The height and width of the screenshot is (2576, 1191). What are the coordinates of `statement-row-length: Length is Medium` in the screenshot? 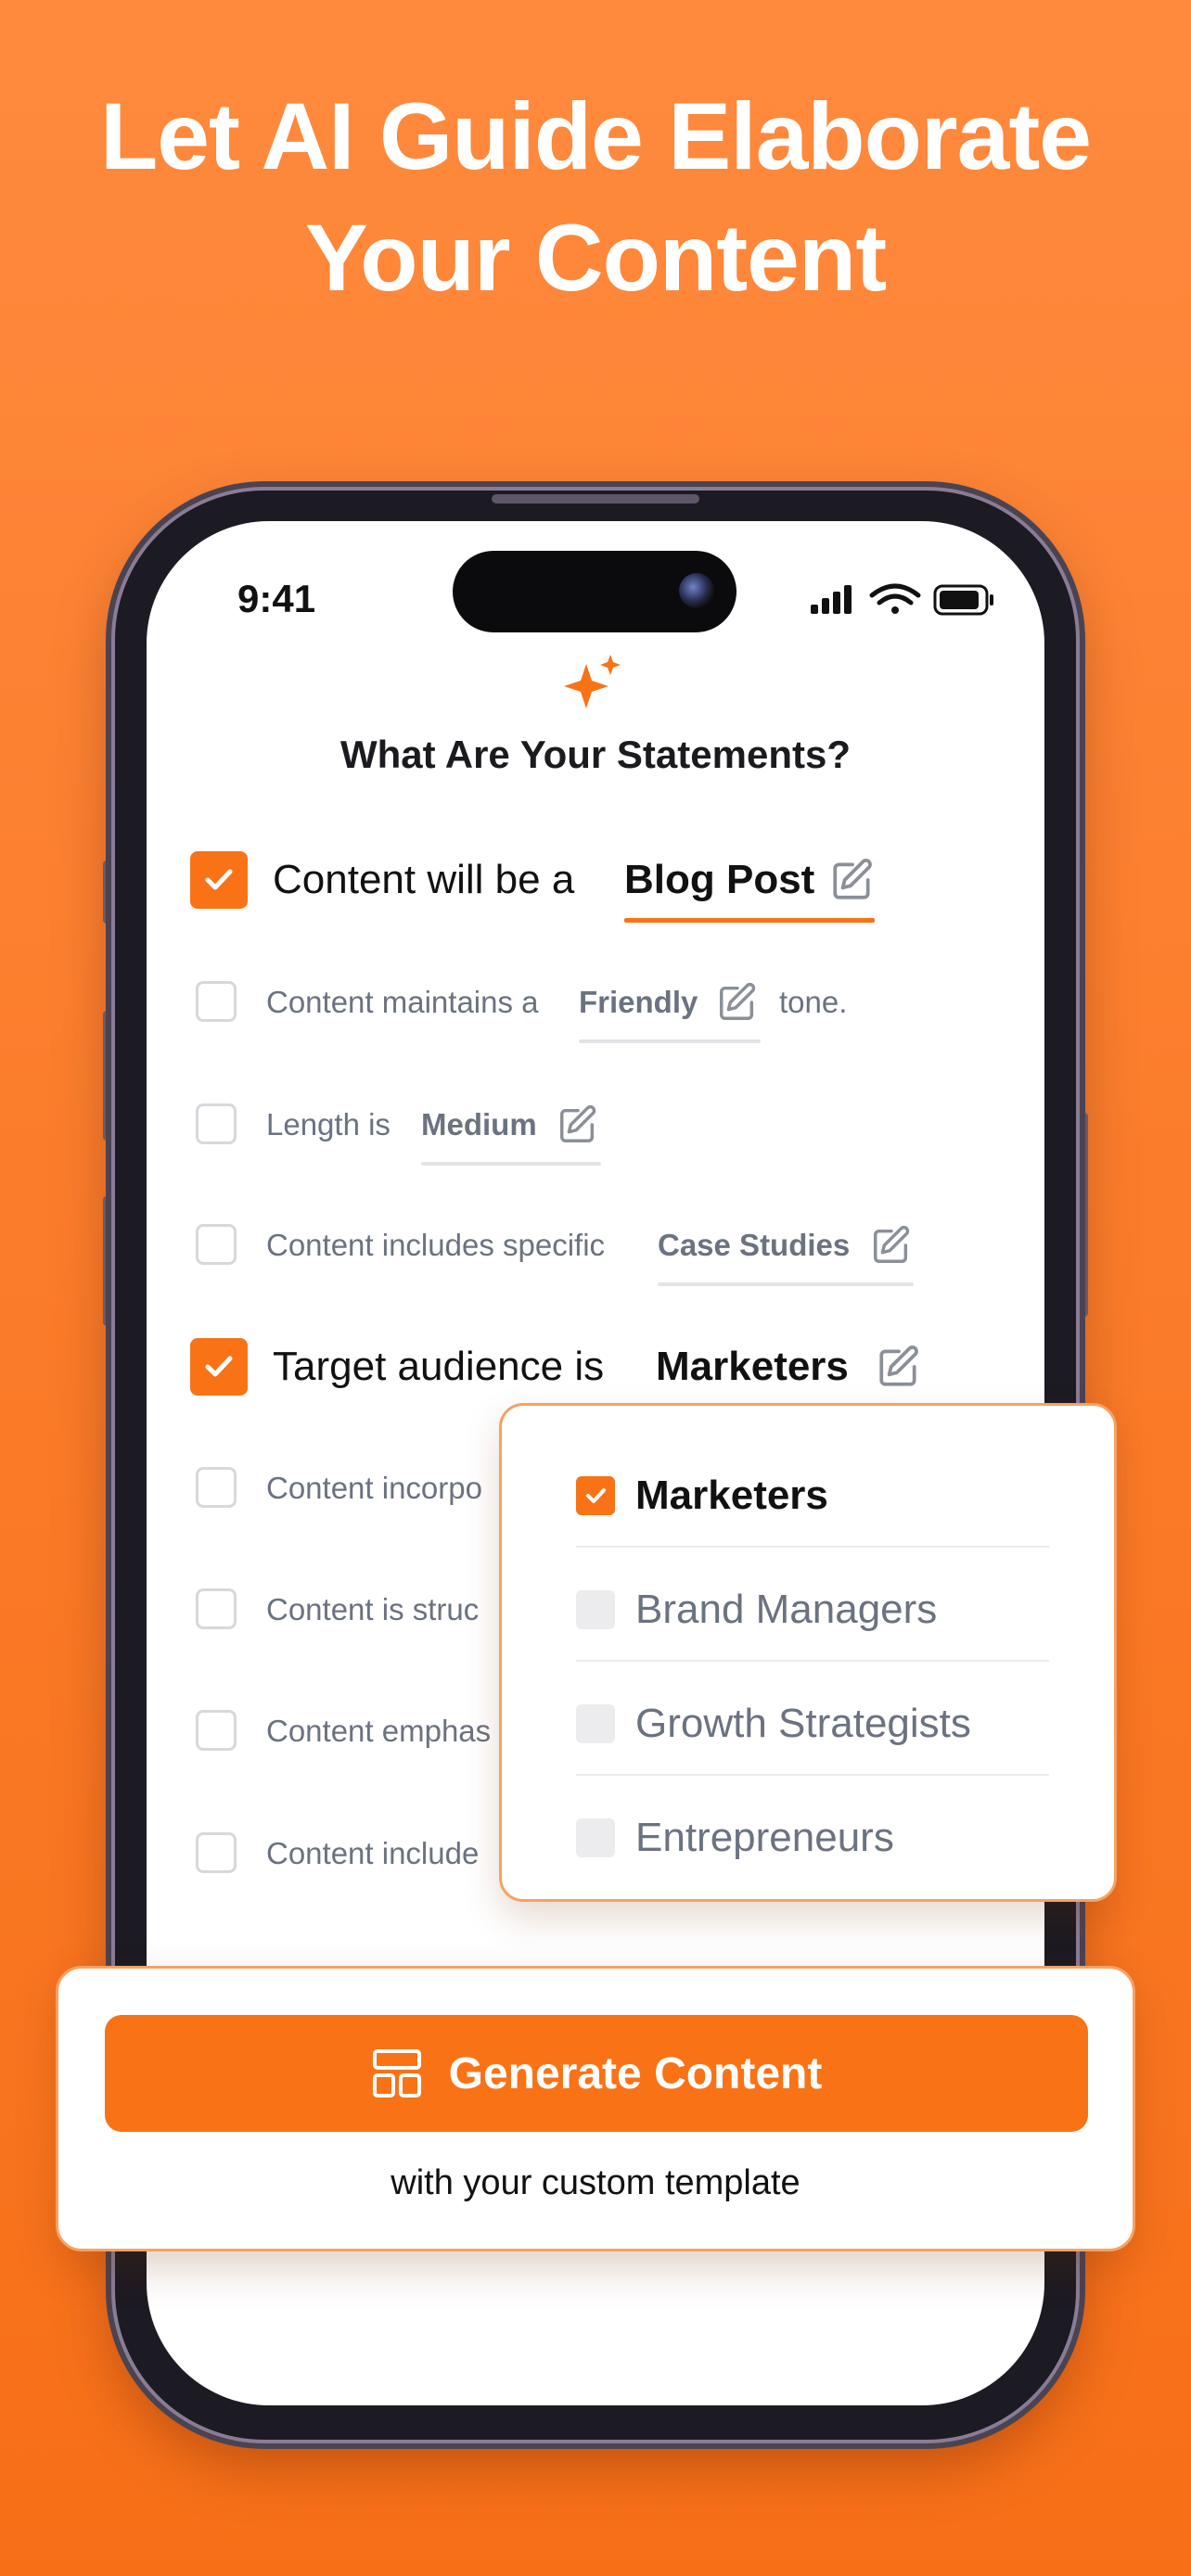 It's located at (595, 1136).